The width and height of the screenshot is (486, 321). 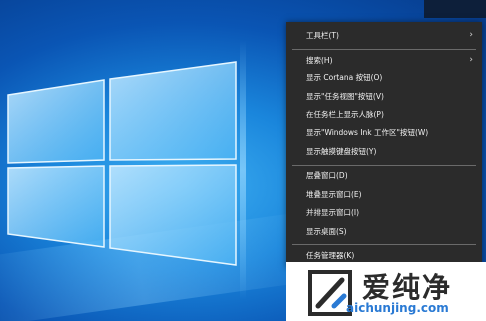 What do you see at coordinates (384, 175) in the screenshot?
I see `menu-item-cascade-windows: 层叠窗口(D)` at bounding box center [384, 175].